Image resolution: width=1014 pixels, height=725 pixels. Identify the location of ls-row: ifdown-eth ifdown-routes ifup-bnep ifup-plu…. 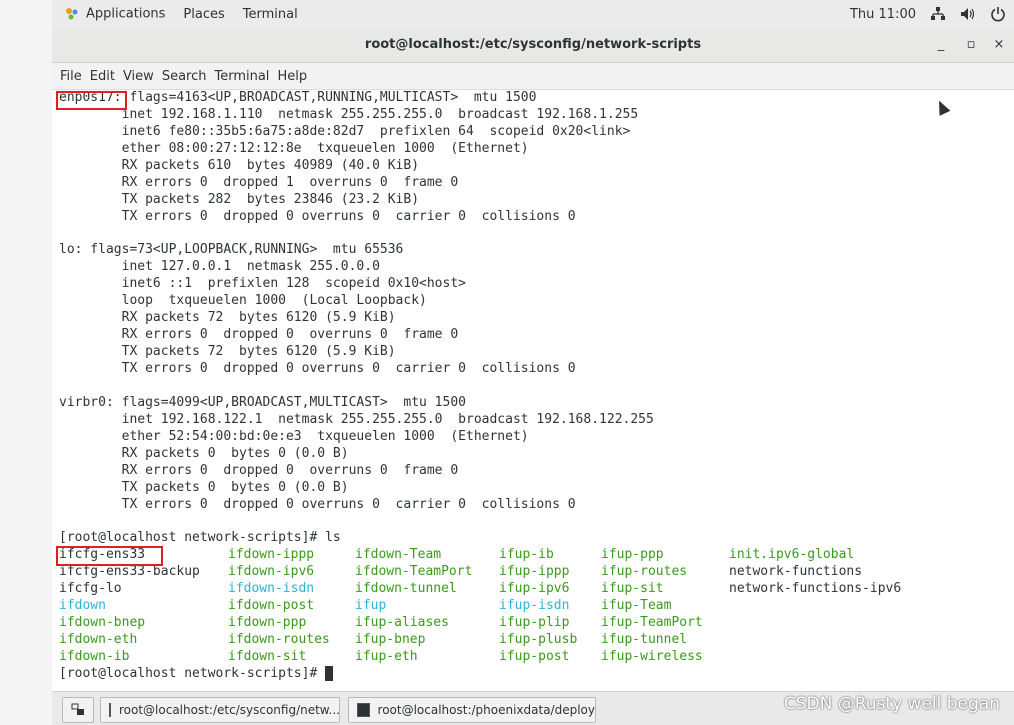
(536, 640).